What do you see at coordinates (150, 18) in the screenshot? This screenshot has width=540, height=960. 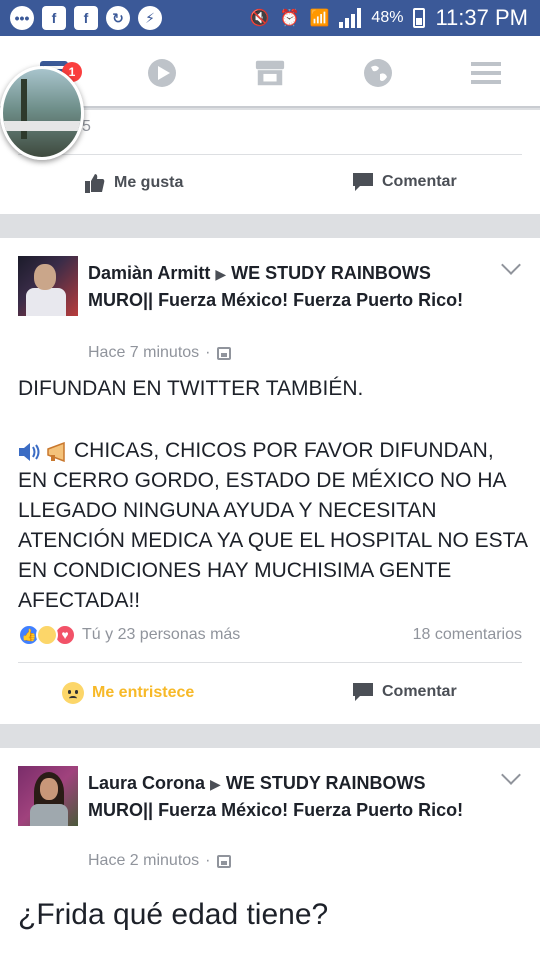 I see `messenger-icon: ⚡` at bounding box center [150, 18].